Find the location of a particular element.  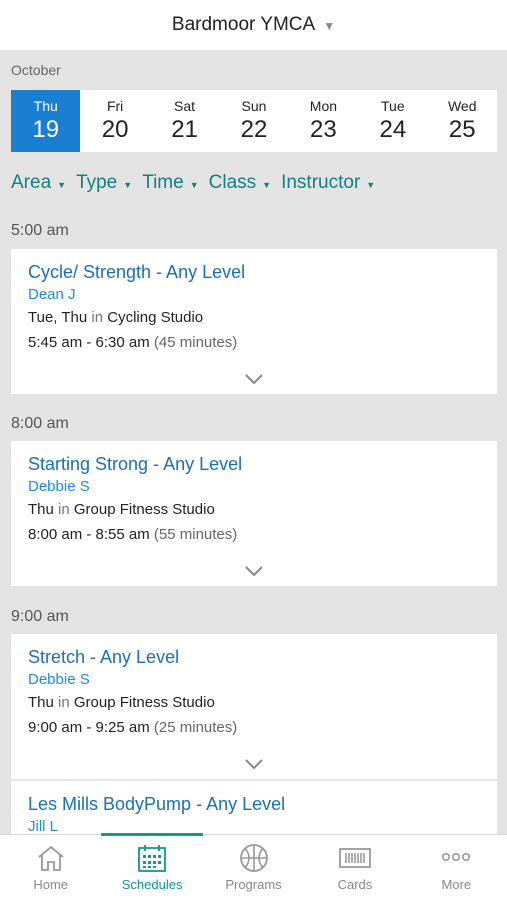

class-hours: 5:45 am - 6:30 am (45 minutes) is located at coordinates (254, 343).